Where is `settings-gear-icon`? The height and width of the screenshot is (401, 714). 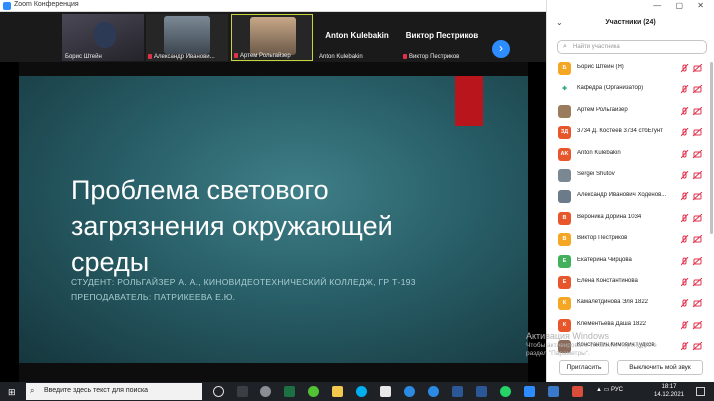
settings-gear-icon is located at coordinates (265, 391).